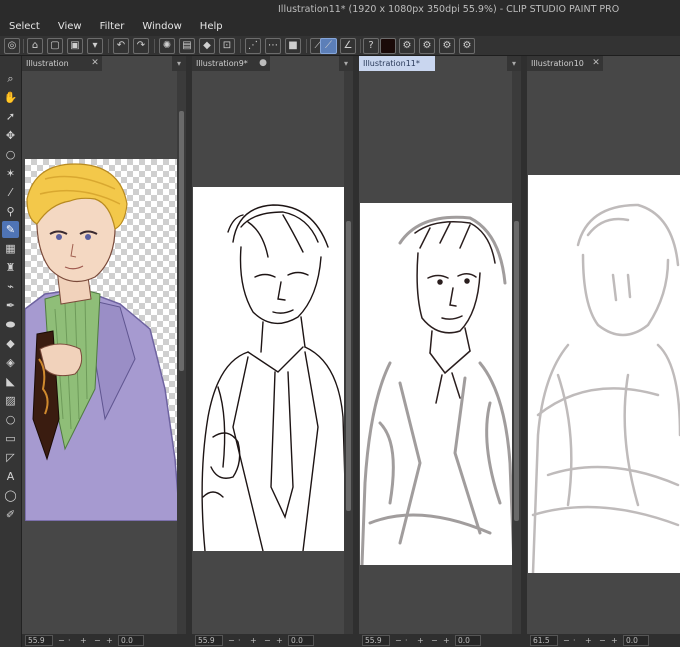 The width and height of the screenshot is (680, 647). What do you see at coordinates (10, 457) in the screenshot?
I see `ruler-icon: ◸` at bounding box center [10, 457].